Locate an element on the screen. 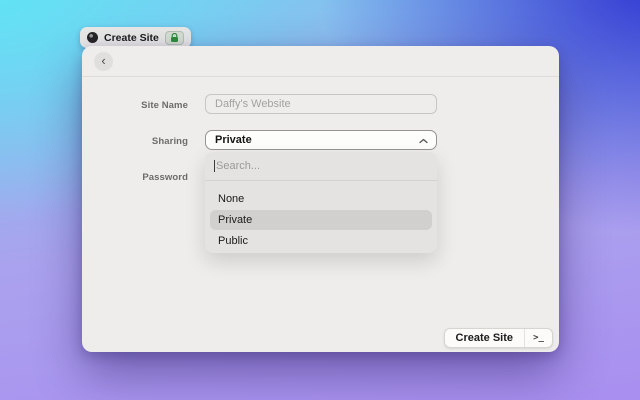 This screenshot has width=640, height=400. chevron-up-icon is located at coordinates (423, 141).